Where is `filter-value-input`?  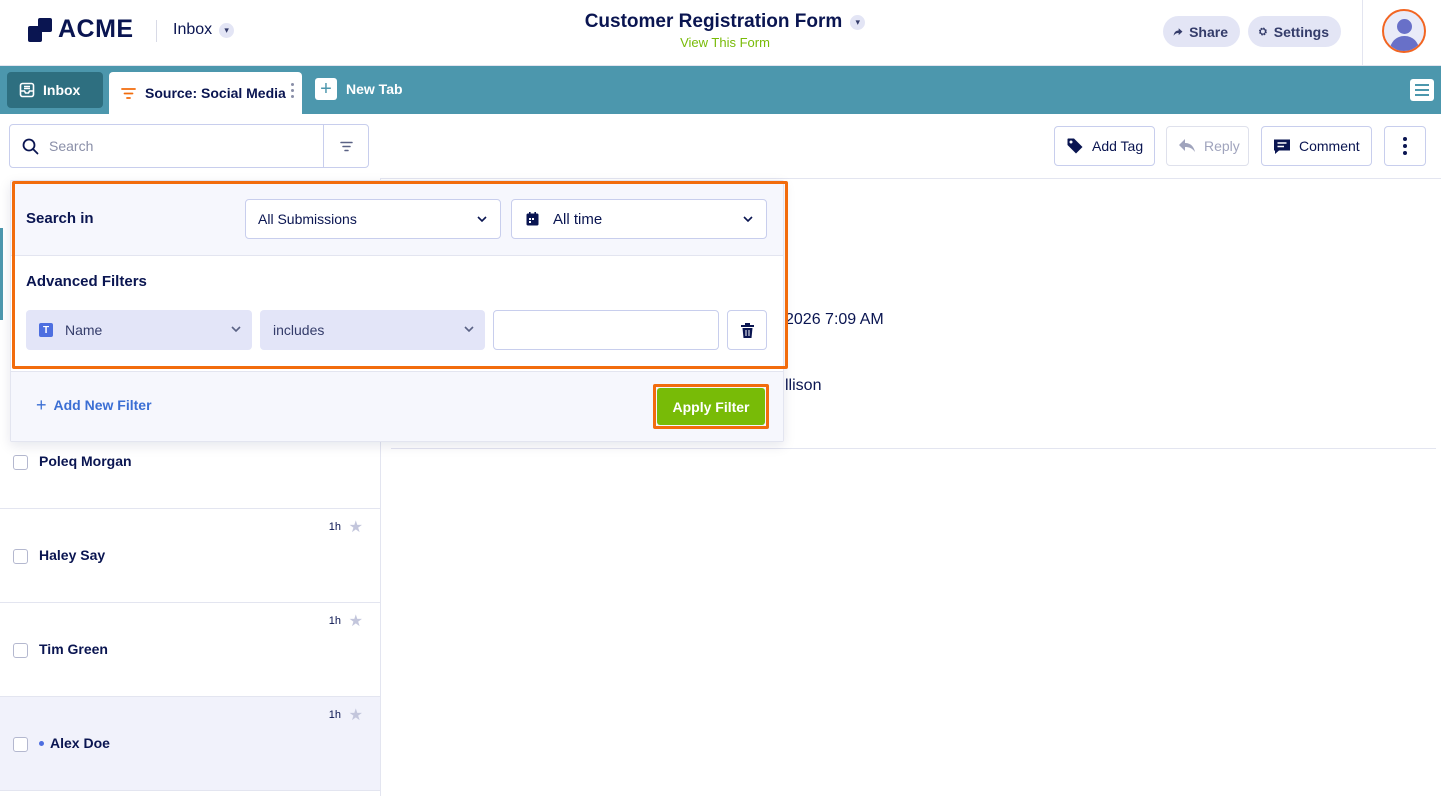 filter-value-input is located at coordinates (606, 330).